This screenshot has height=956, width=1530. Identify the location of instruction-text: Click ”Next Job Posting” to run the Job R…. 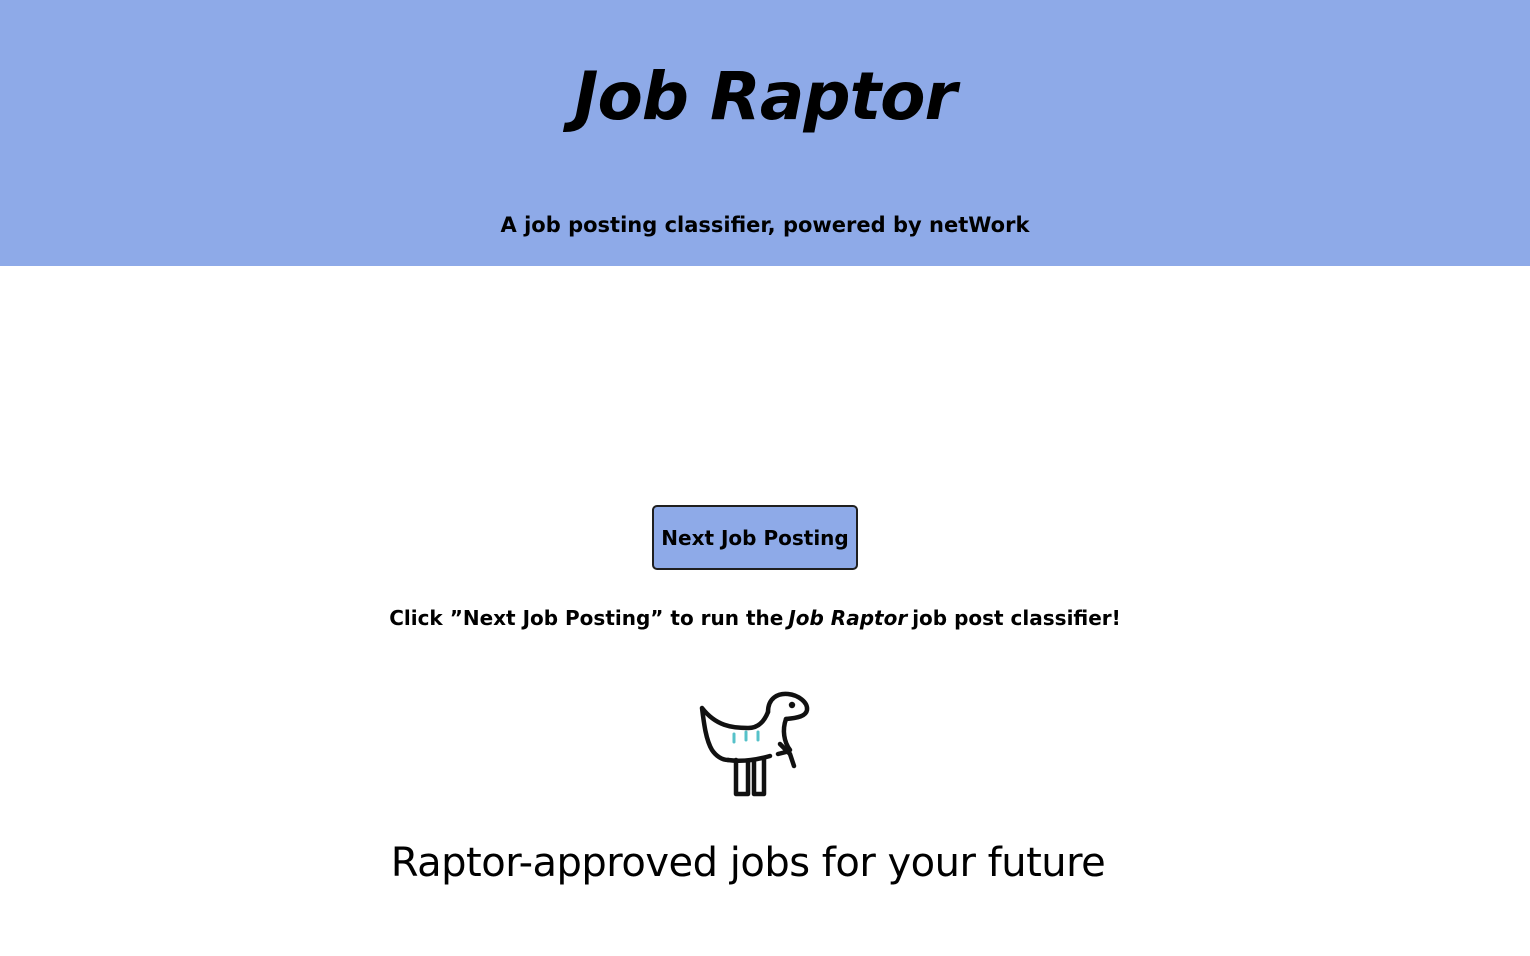
(755, 618).